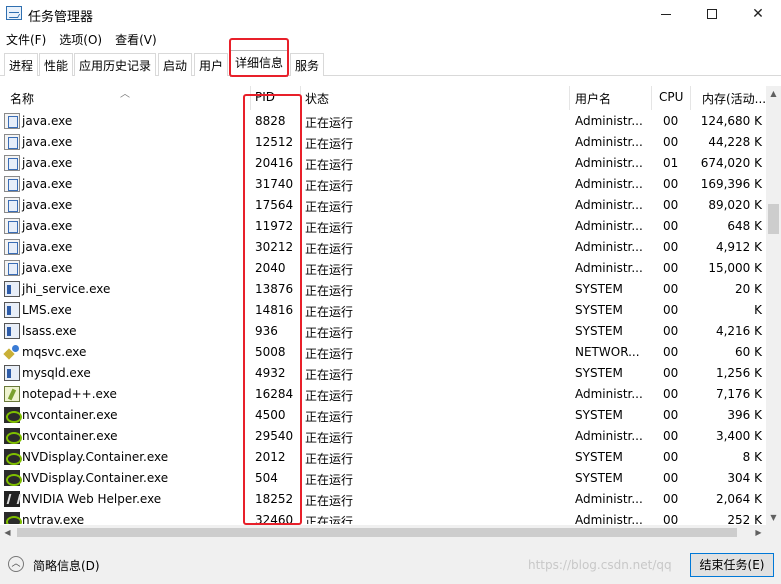 This screenshot has width=781, height=584. What do you see at coordinates (383, 205) in the screenshot?
I see `table-row: java.exe 17564 正在运行 Administr... 00 89,020 K` at bounding box center [383, 205].